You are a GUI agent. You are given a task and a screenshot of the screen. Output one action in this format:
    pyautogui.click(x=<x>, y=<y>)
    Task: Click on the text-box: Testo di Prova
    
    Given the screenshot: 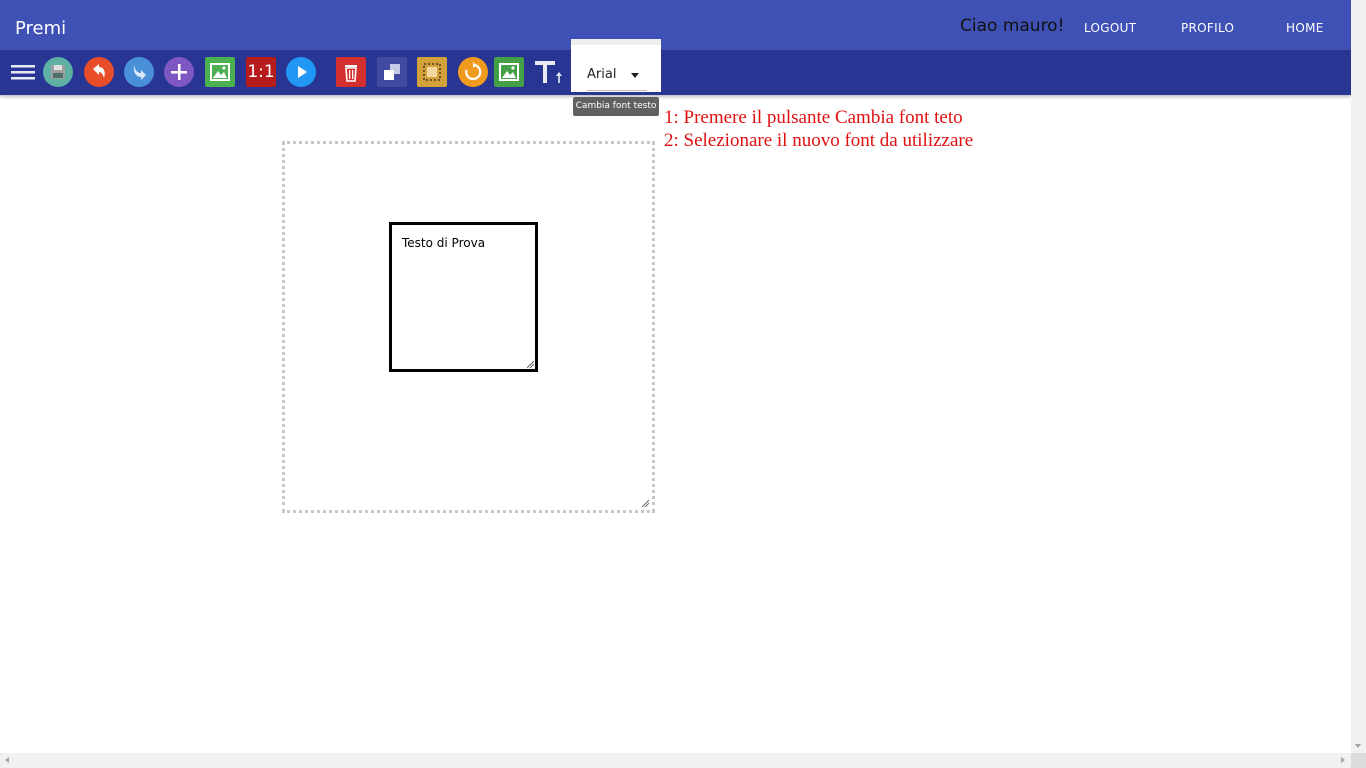 What is the action you would take?
    pyautogui.click(x=463, y=297)
    